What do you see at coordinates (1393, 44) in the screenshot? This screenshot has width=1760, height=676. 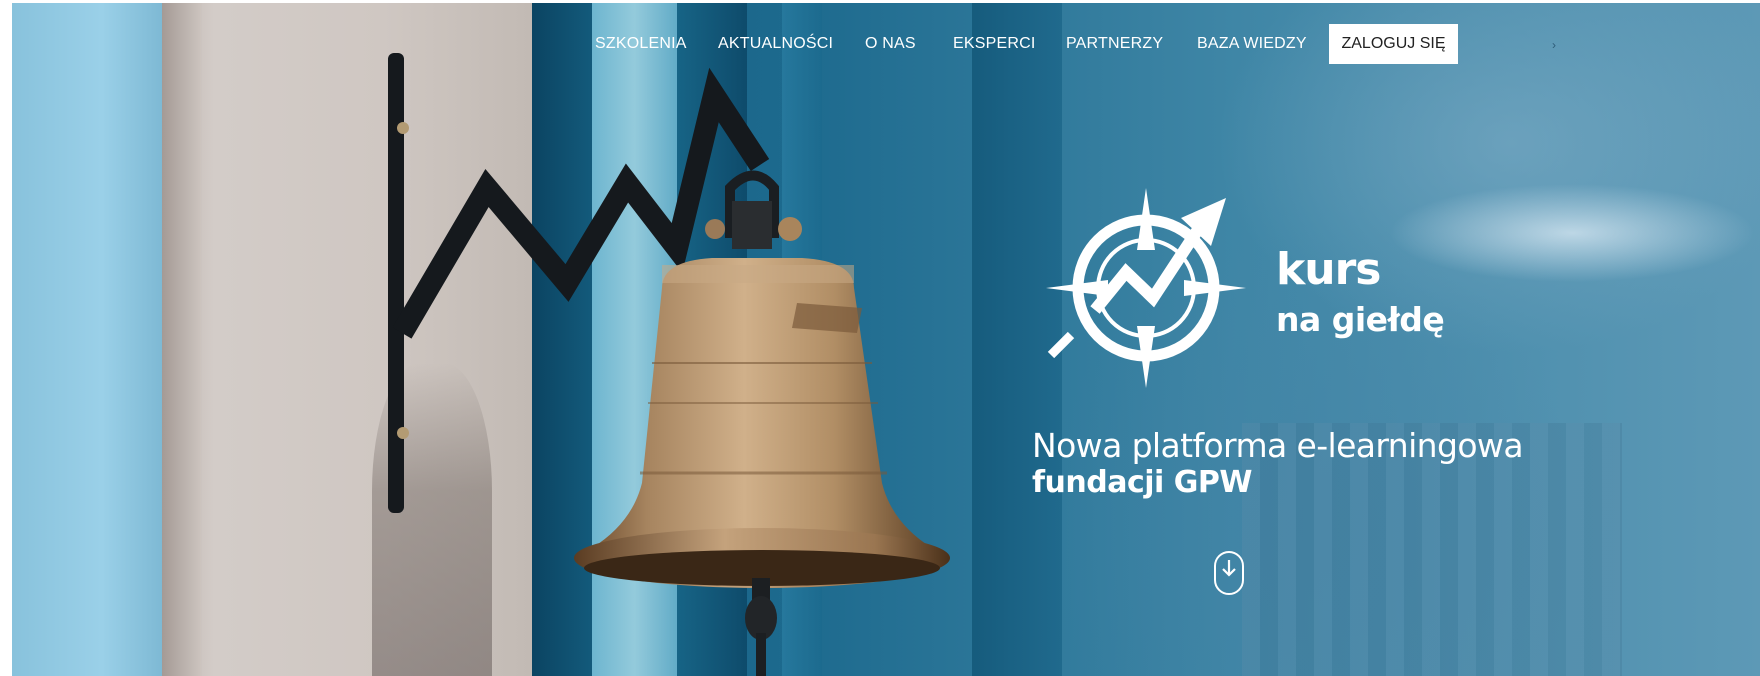 I see `login-button: ZALOGUJ SIĘ` at bounding box center [1393, 44].